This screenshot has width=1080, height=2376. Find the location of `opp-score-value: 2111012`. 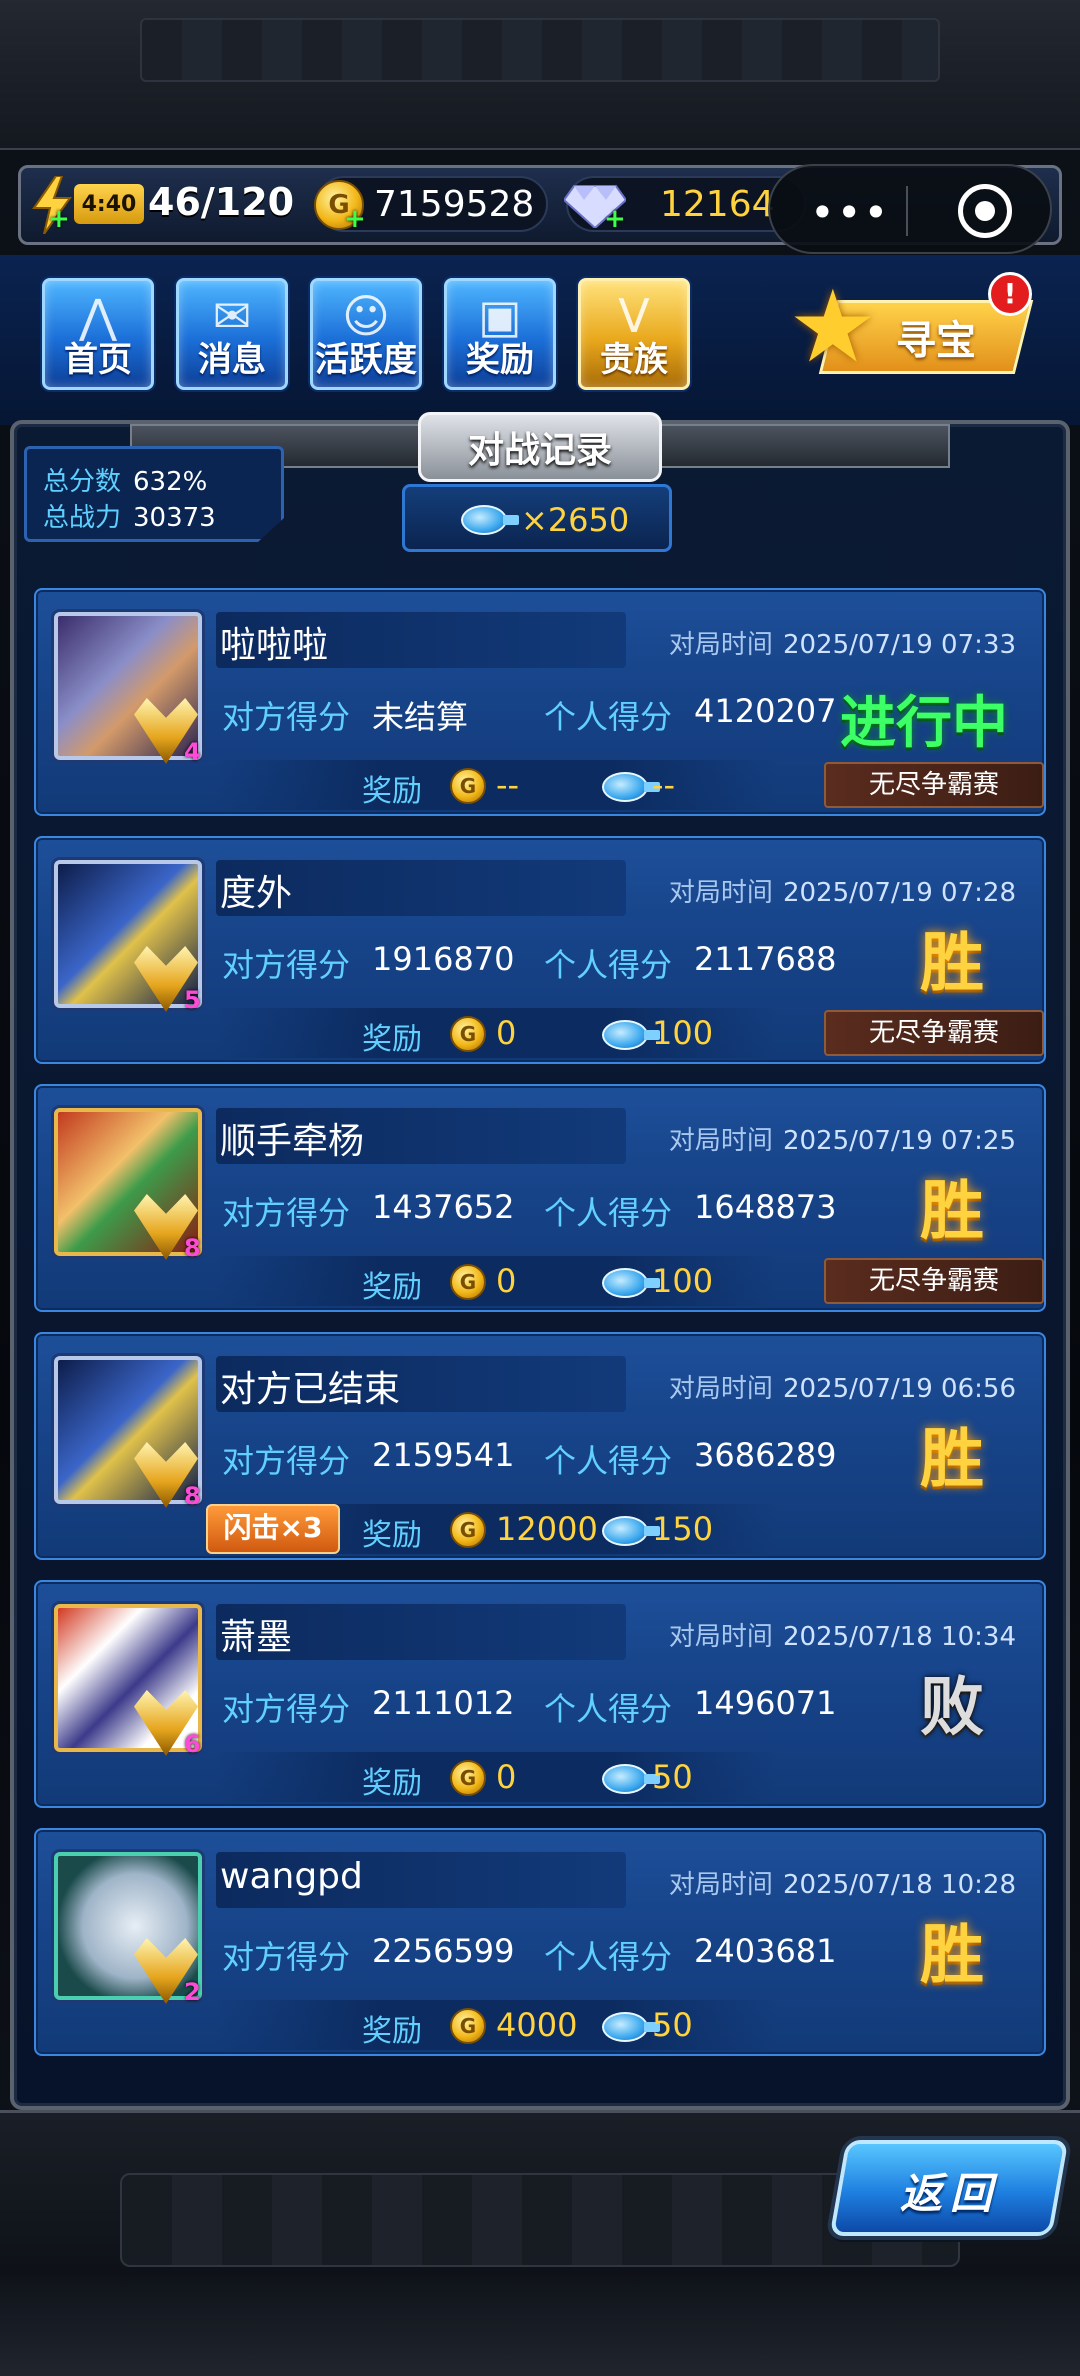

opp-score-value: 2111012 is located at coordinates (443, 1703).